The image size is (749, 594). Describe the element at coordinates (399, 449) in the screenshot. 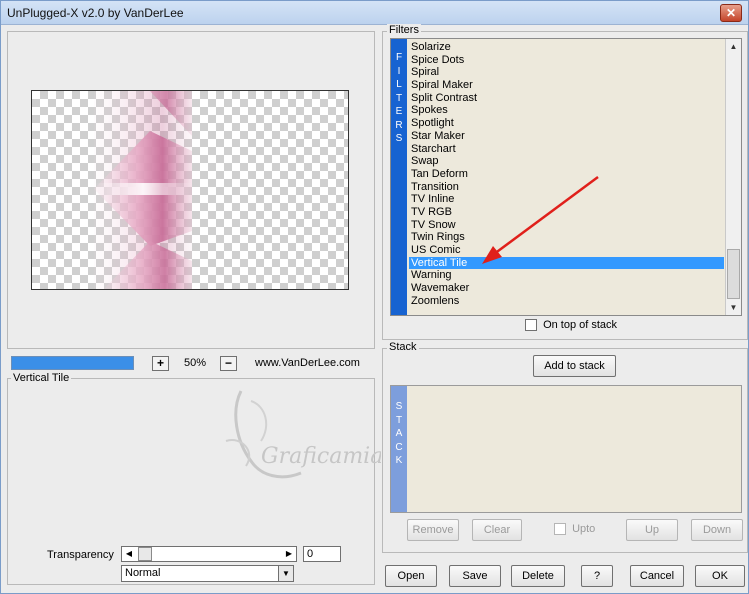

I see `stack-strip: STACK` at that location.